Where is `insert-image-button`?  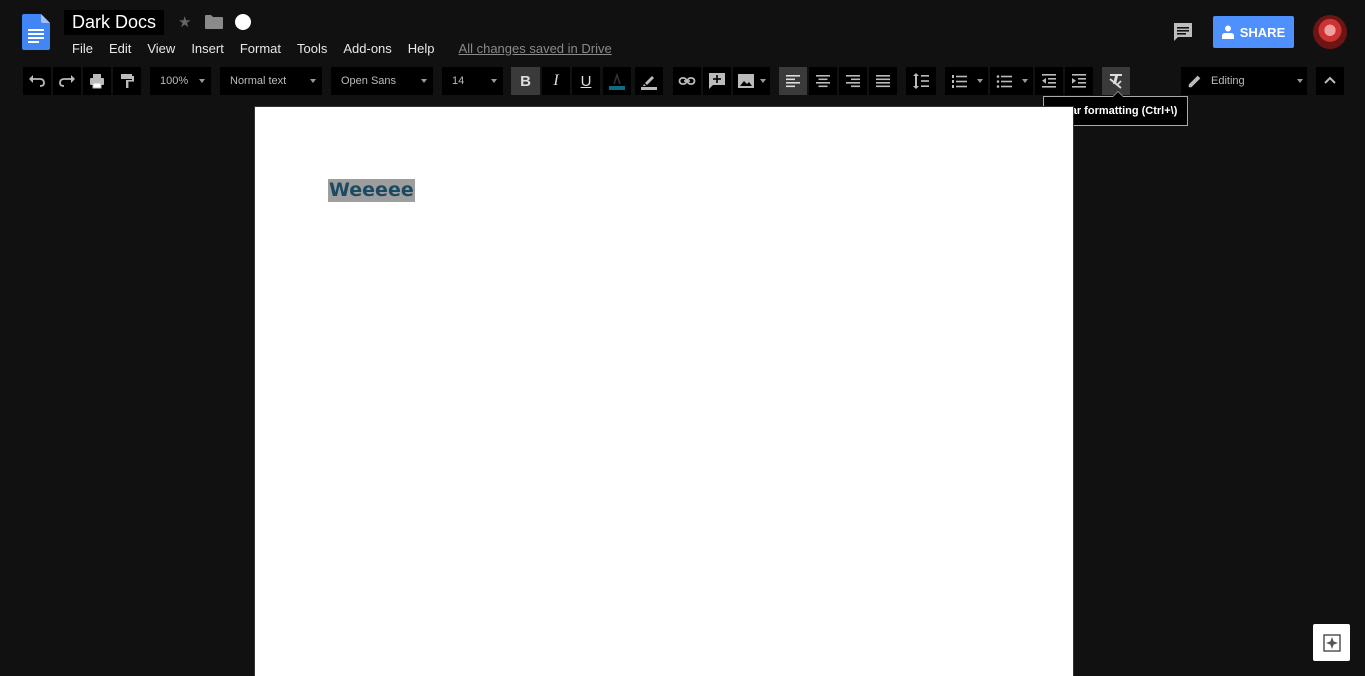 insert-image-button is located at coordinates (751, 81).